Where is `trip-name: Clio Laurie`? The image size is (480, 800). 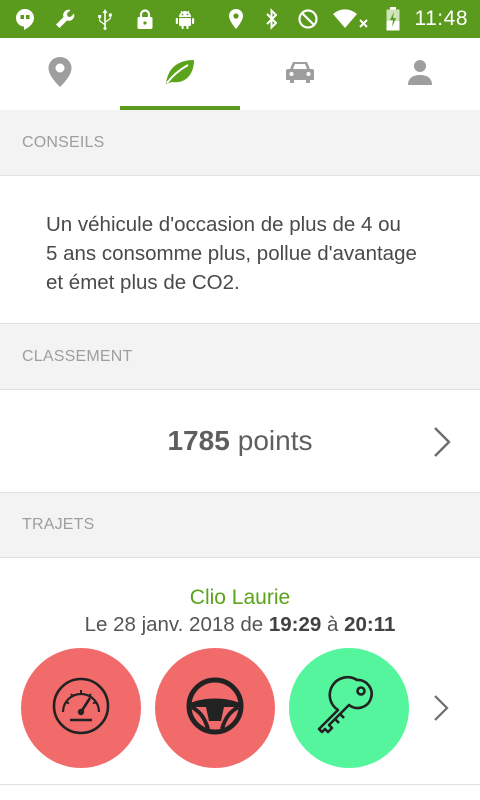 trip-name: Clio Laurie is located at coordinates (240, 597).